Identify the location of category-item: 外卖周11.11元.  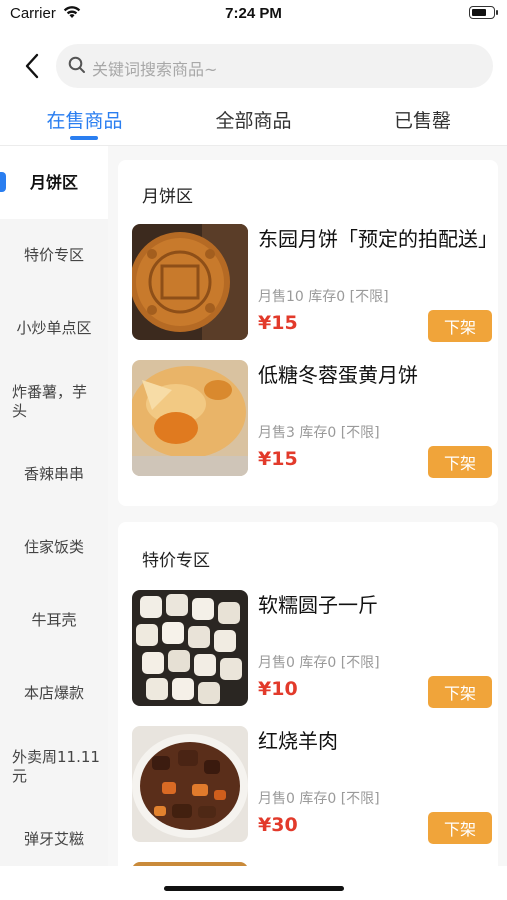
(54, 766).